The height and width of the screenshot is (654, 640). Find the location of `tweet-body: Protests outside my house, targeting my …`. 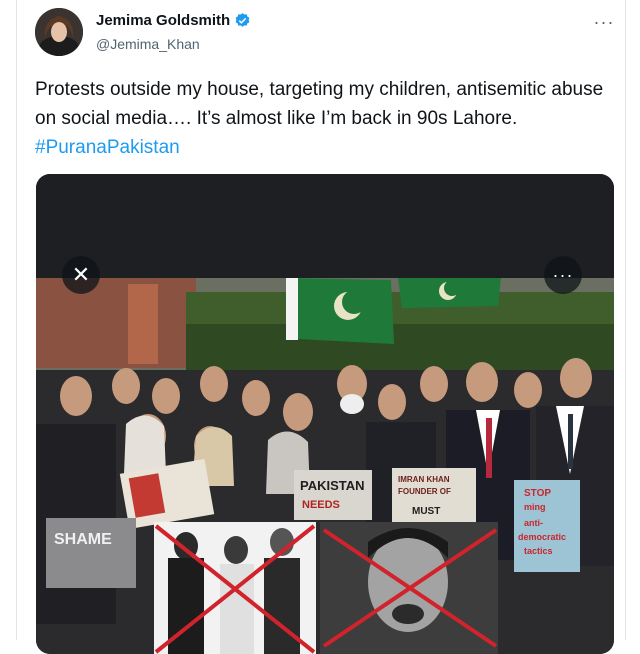

tweet-body: Protests outside my house, targeting my … is located at coordinates (319, 104).